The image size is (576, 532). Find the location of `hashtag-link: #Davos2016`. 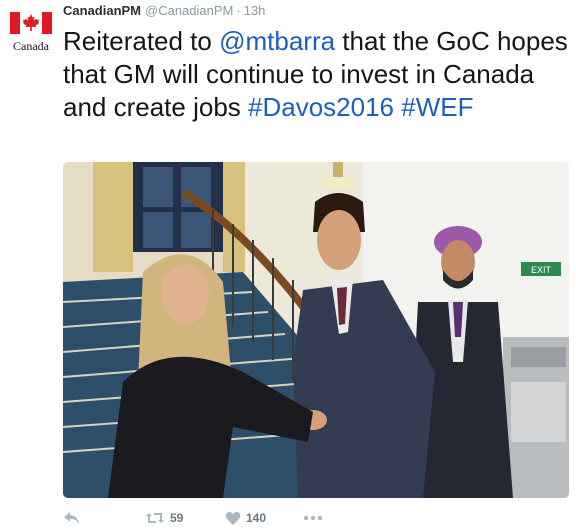

hashtag-link: #Davos2016 is located at coordinates (321, 107).